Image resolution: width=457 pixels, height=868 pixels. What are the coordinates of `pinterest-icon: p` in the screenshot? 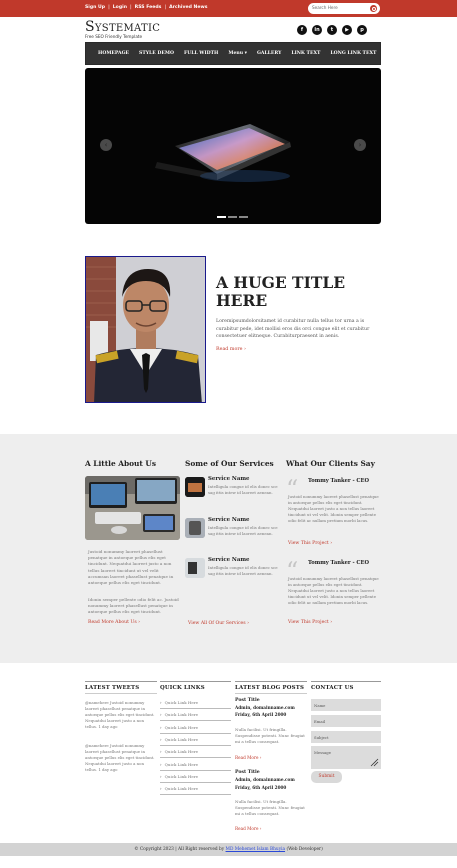 It's located at (362, 30).